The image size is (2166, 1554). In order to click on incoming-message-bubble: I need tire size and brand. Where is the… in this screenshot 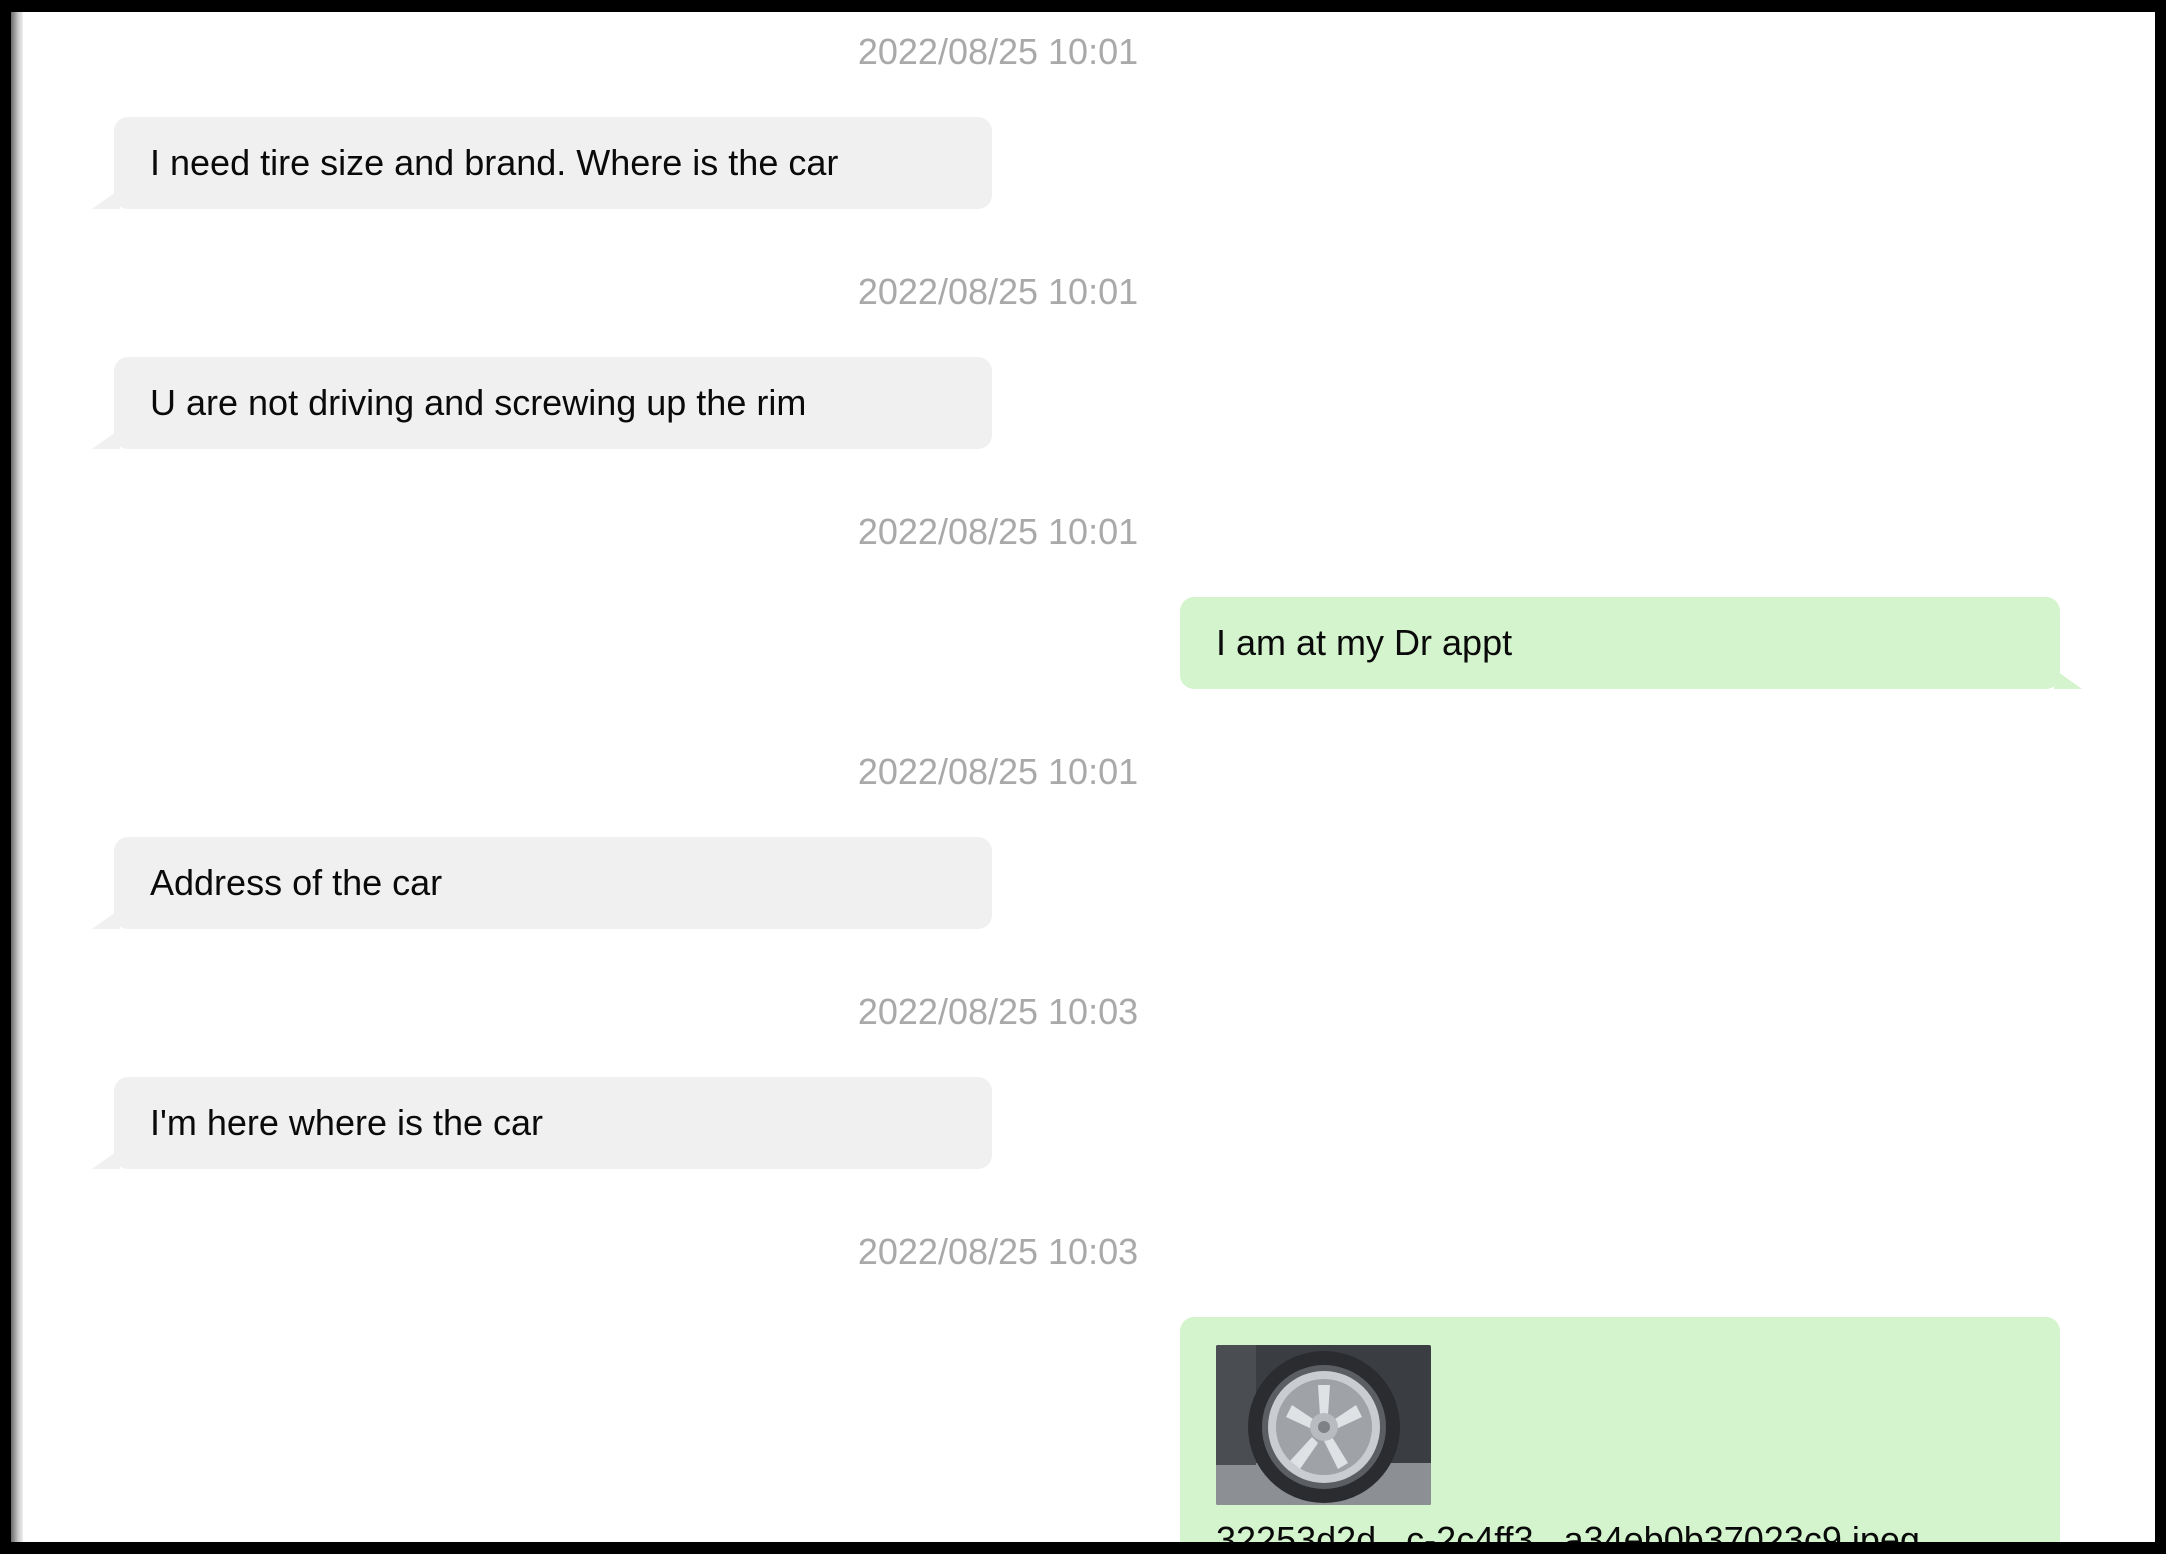, I will do `click(542, 163)`.